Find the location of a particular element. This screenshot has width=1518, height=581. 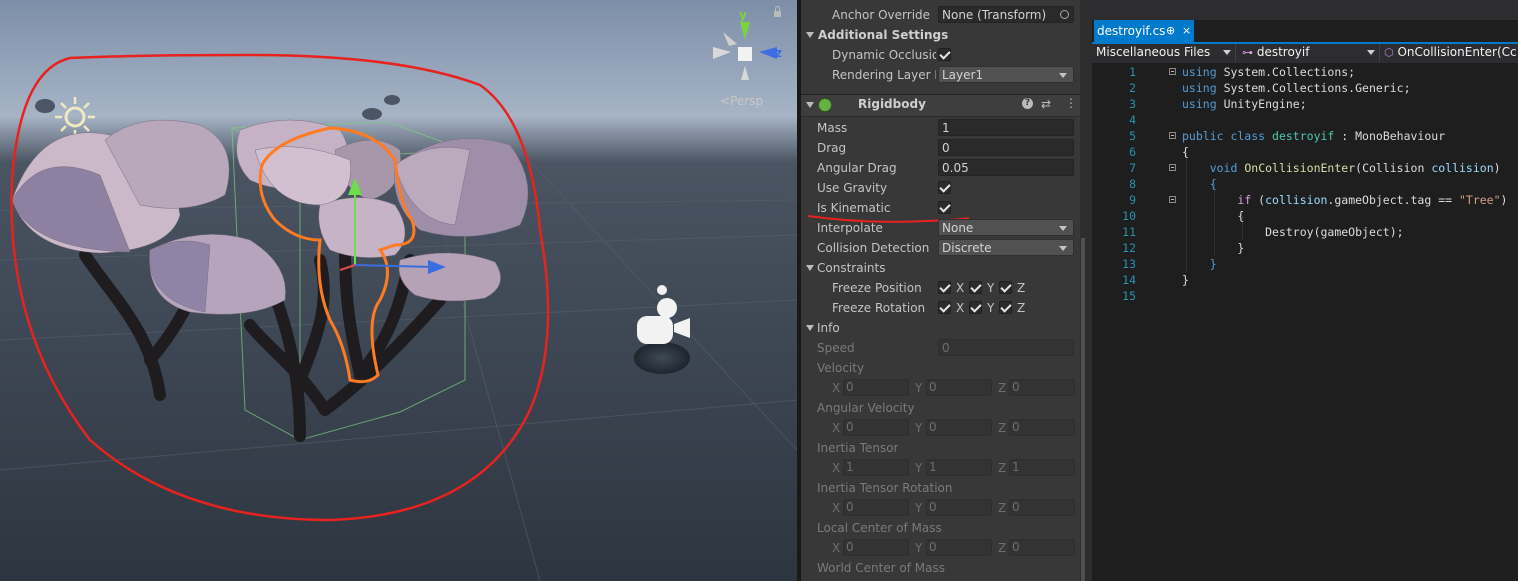

velocity-header-row: Velocity is located at coordinates (943, 368).